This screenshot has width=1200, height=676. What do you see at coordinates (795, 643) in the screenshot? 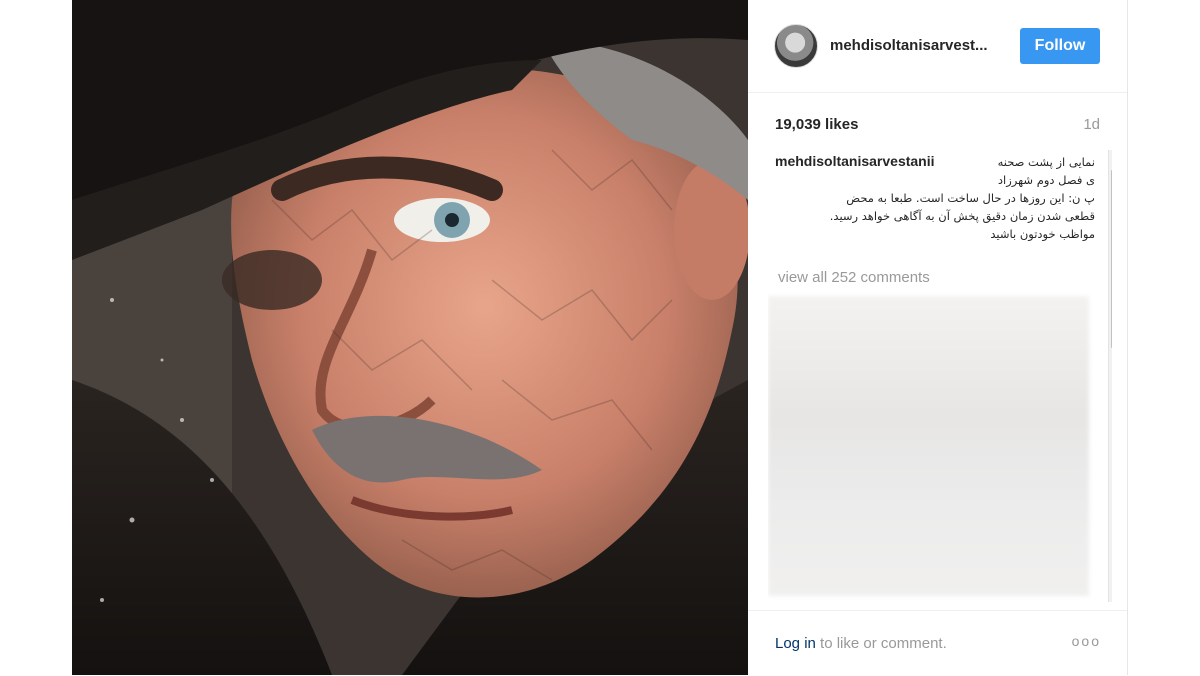
I see `login-link: Log in` at bounding box center [795, 643].